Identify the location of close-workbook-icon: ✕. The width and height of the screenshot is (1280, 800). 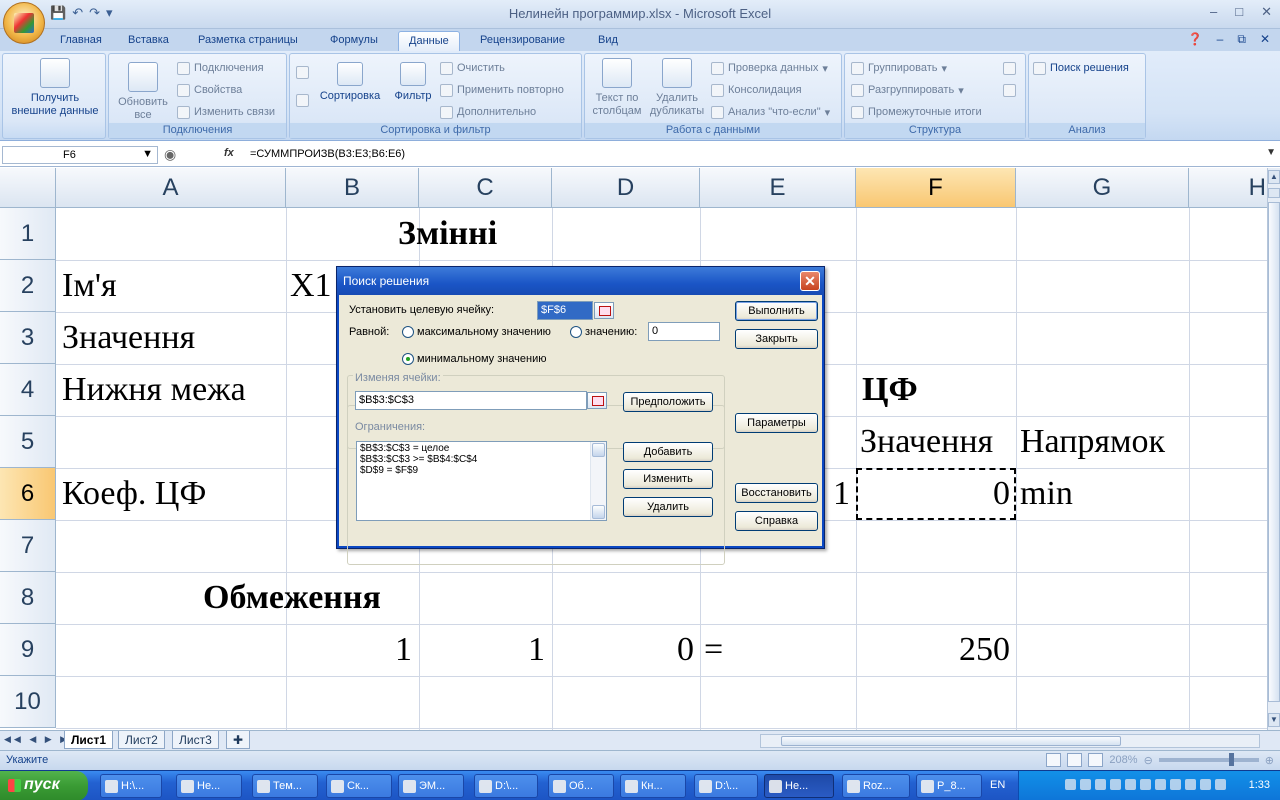
(1265, 39).